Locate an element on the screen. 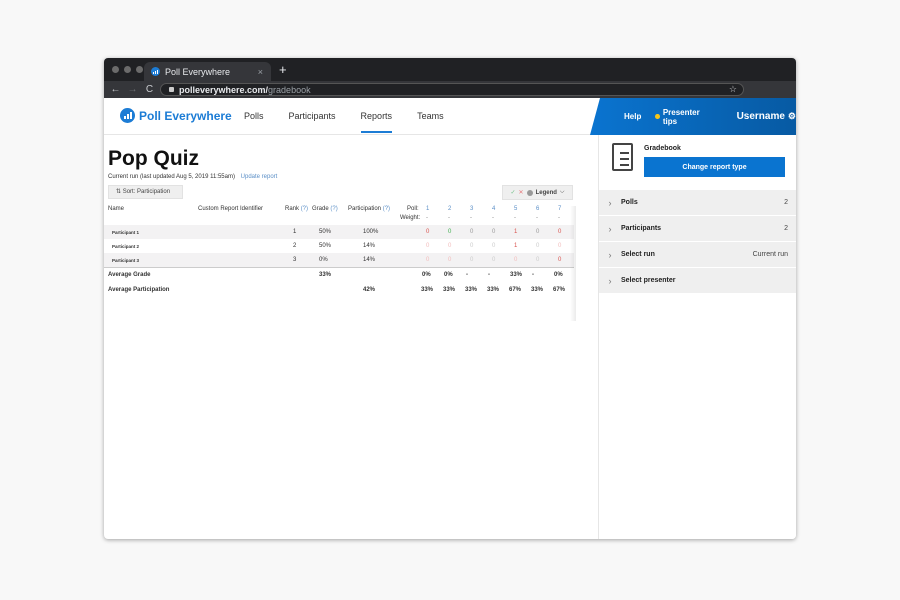  check-icon: ✓ is located at coordinates (513, 193).